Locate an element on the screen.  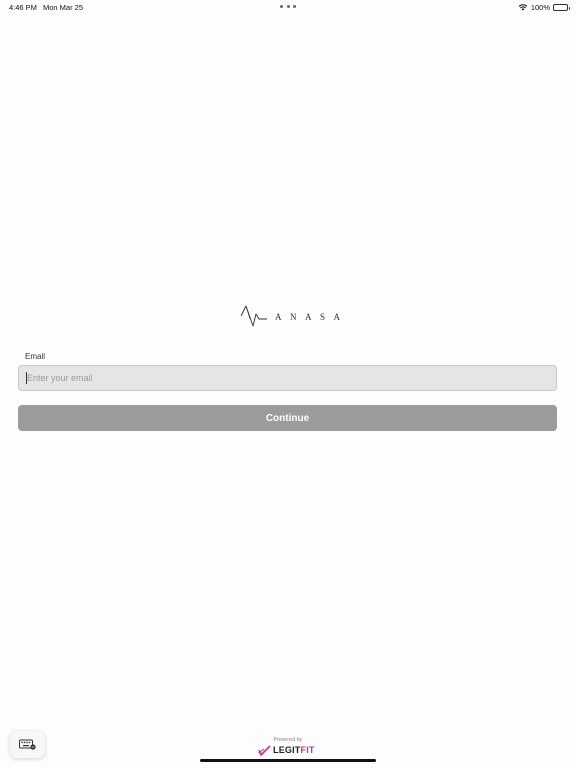
legitfit-wordmark-legit: LEGIT is located at coordinates (287, 750).